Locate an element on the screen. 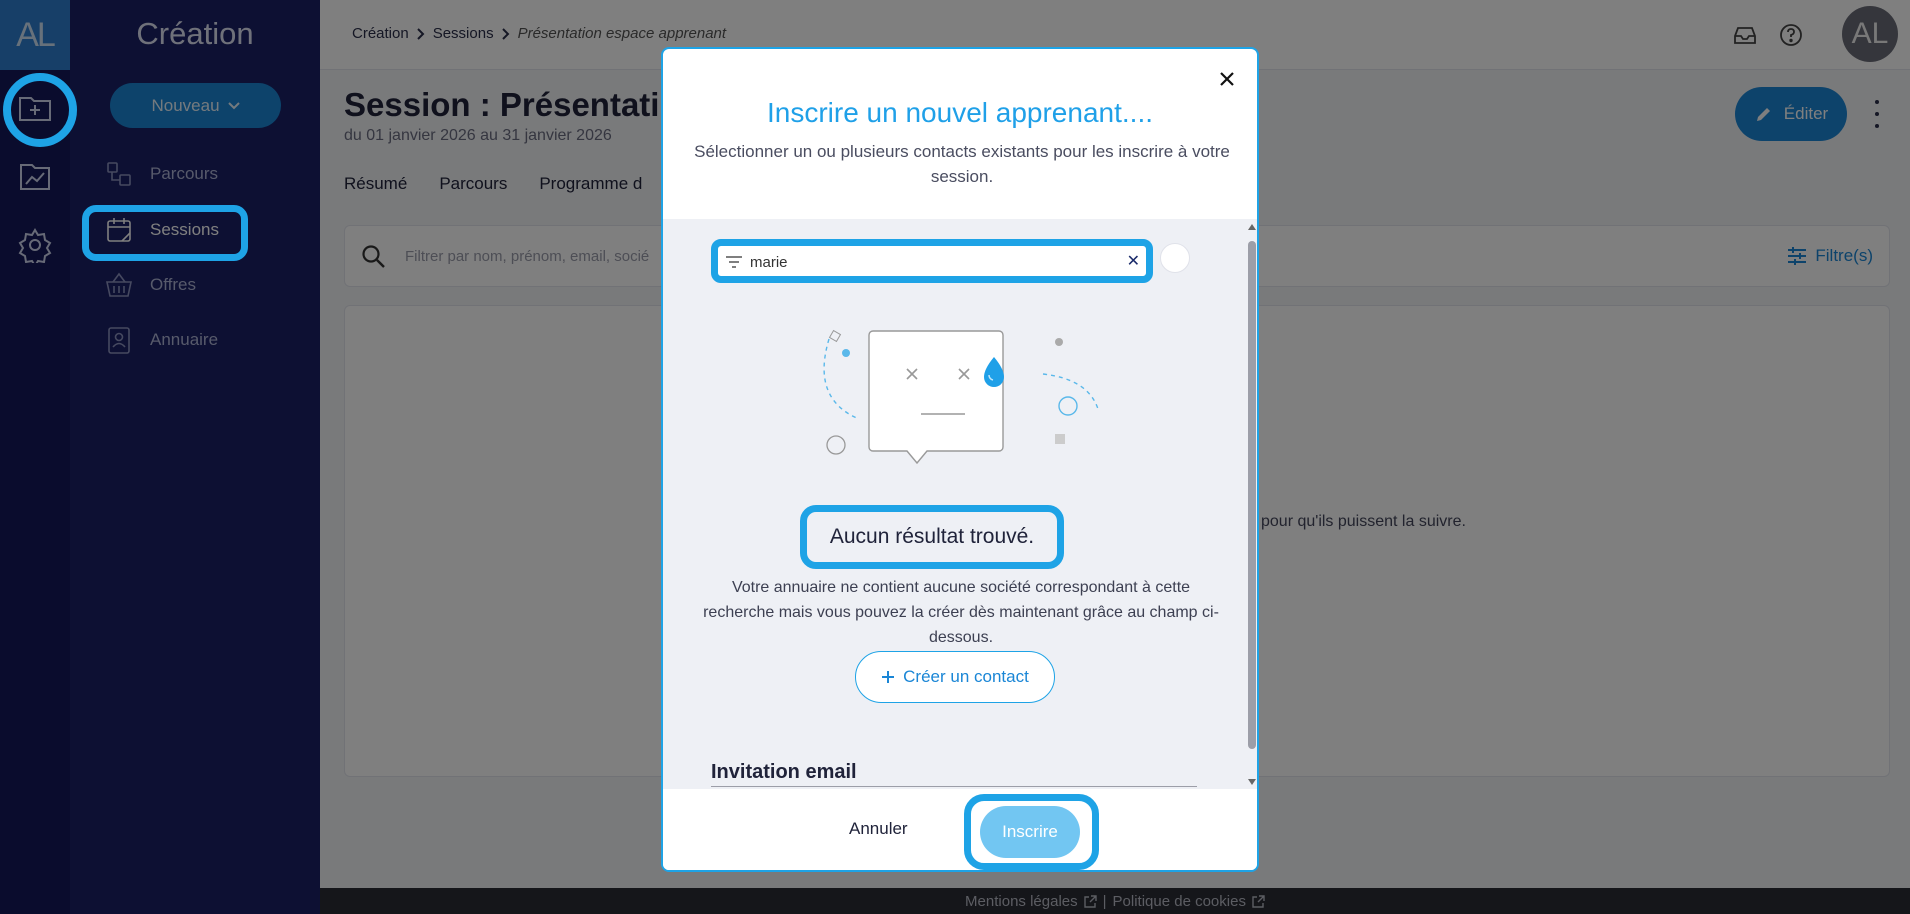  invitation-email-heading: Invitation email is located at coordinates (784, 772).